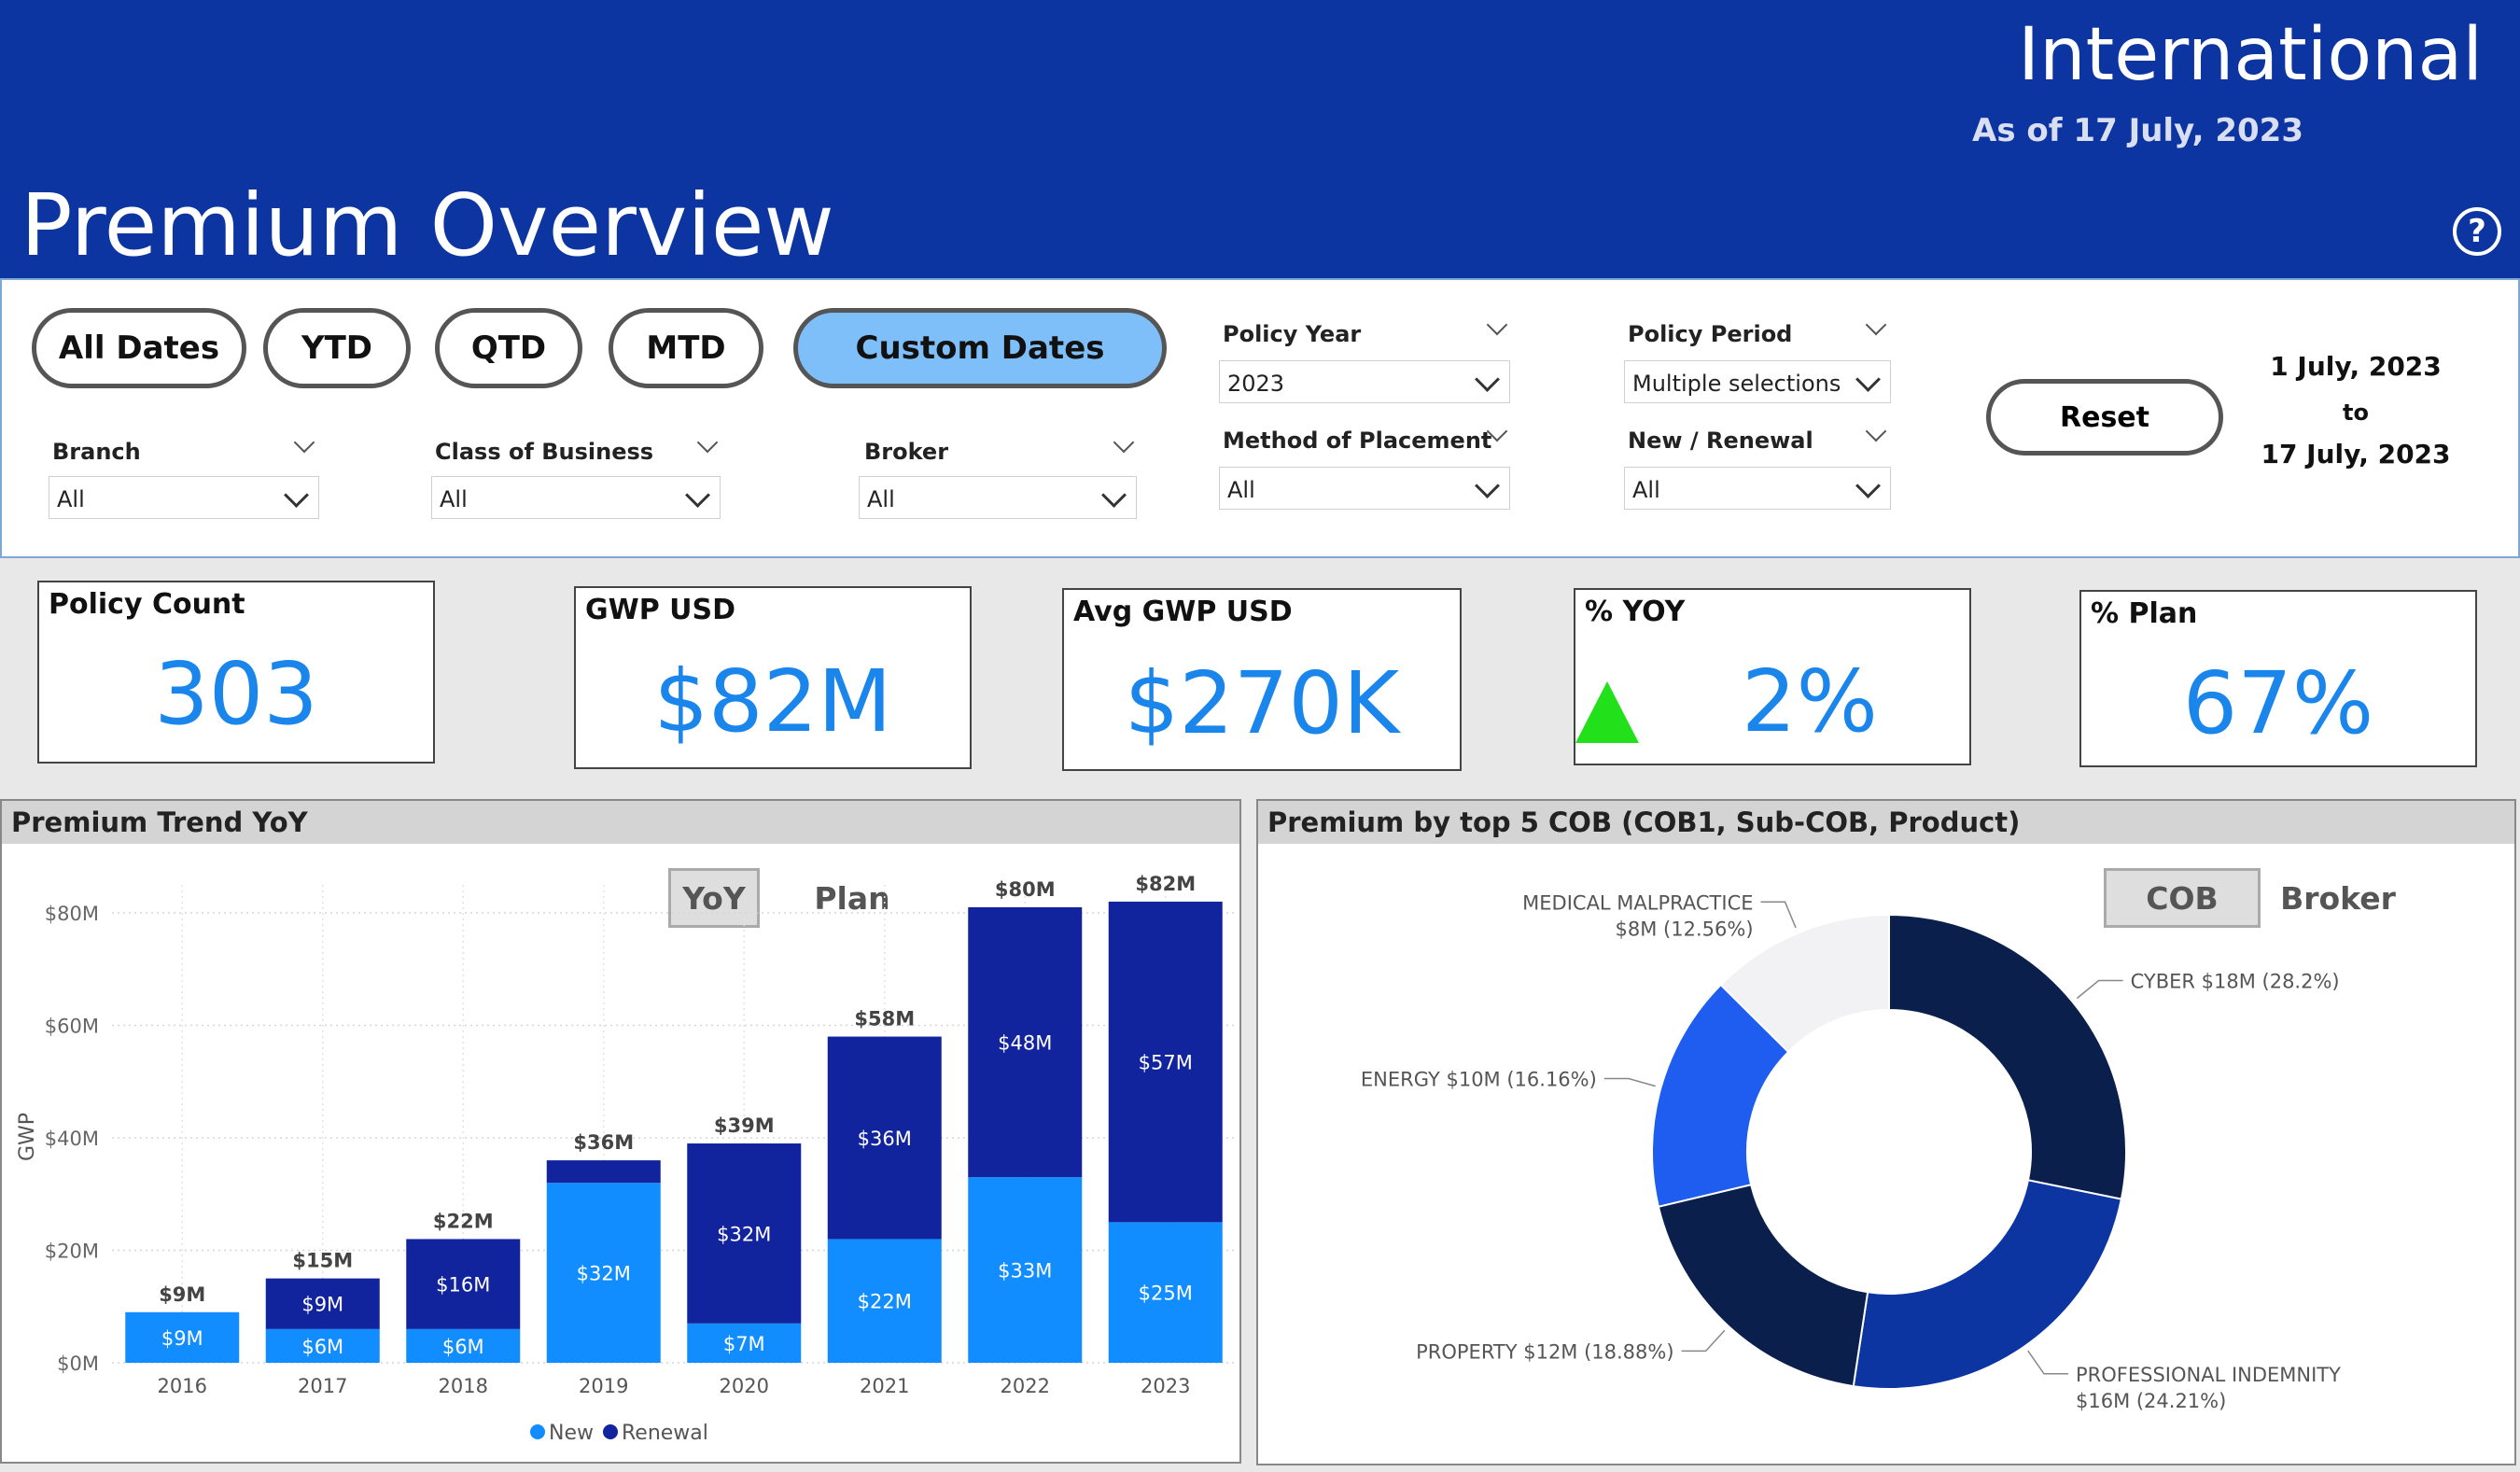  Describe the element at coordinates (2278, 703) in the screenshot. I see `kpi-value: 67%` at that location.